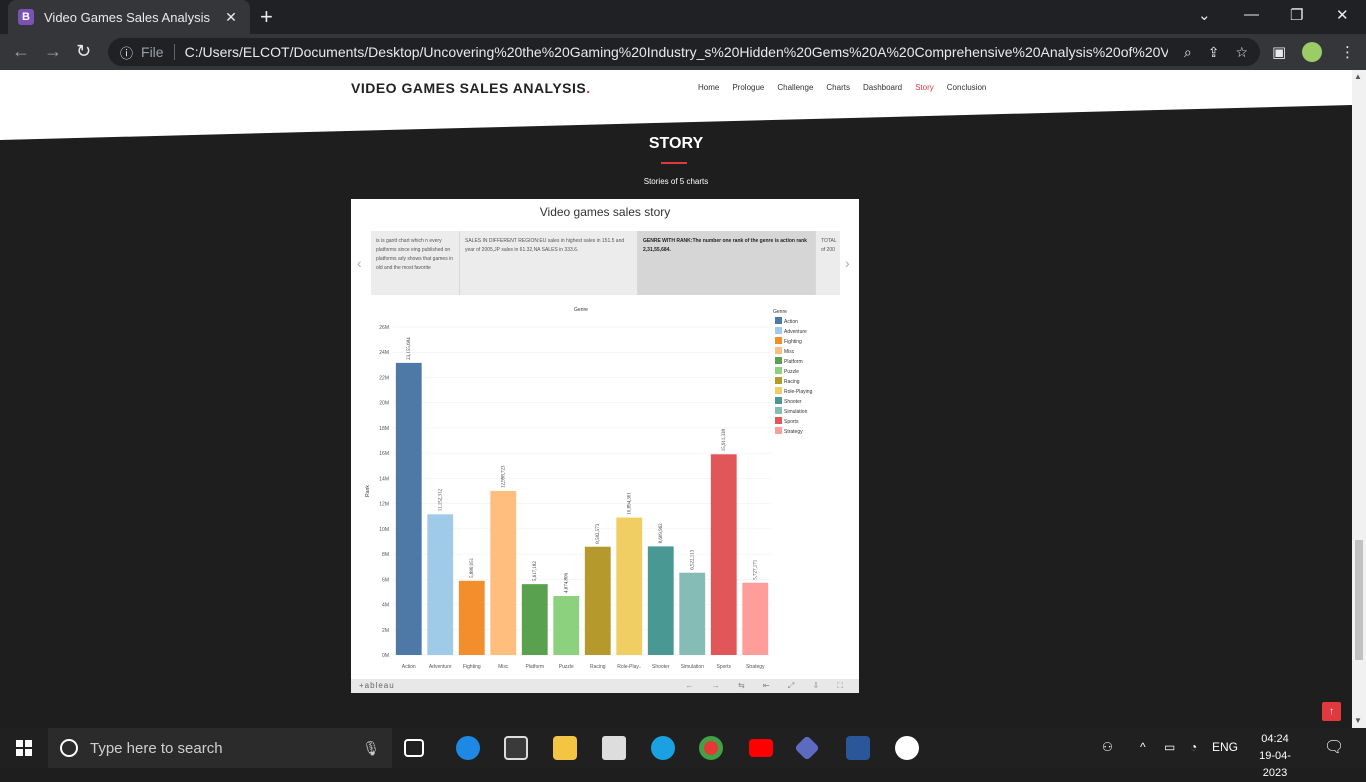  I want to click on y-tick-label: 16M, so click(384, 454).